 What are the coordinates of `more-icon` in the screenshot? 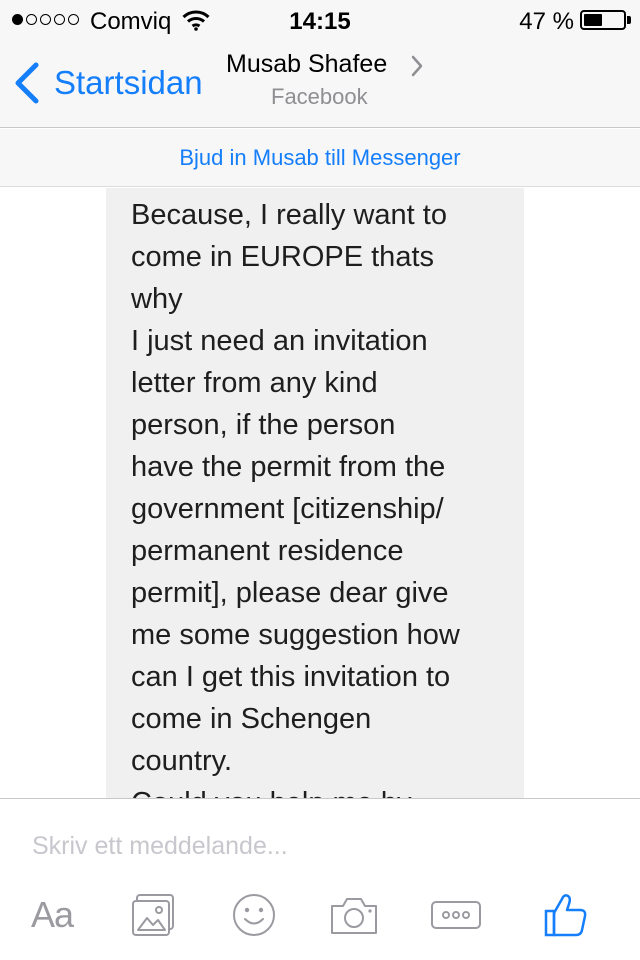 It's located at (456, 915).